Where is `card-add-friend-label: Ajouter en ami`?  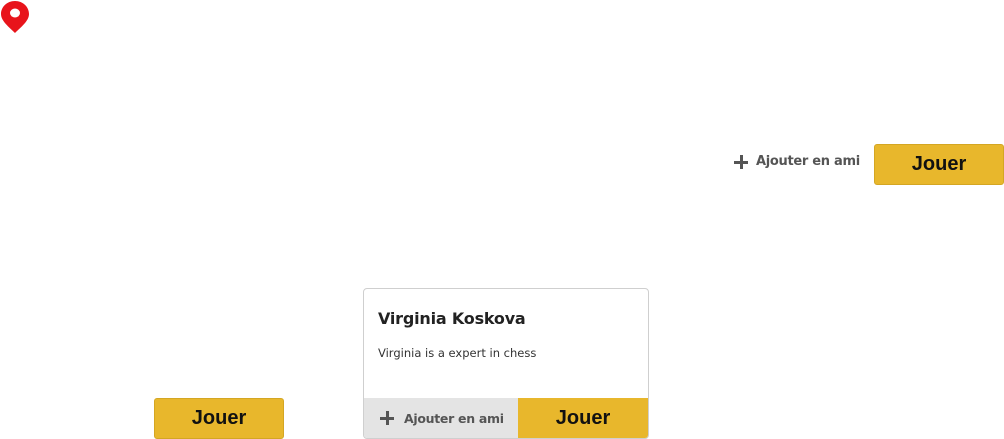
card-add-friend-label: Ajouter en ami is located at coordinates (454, 418).